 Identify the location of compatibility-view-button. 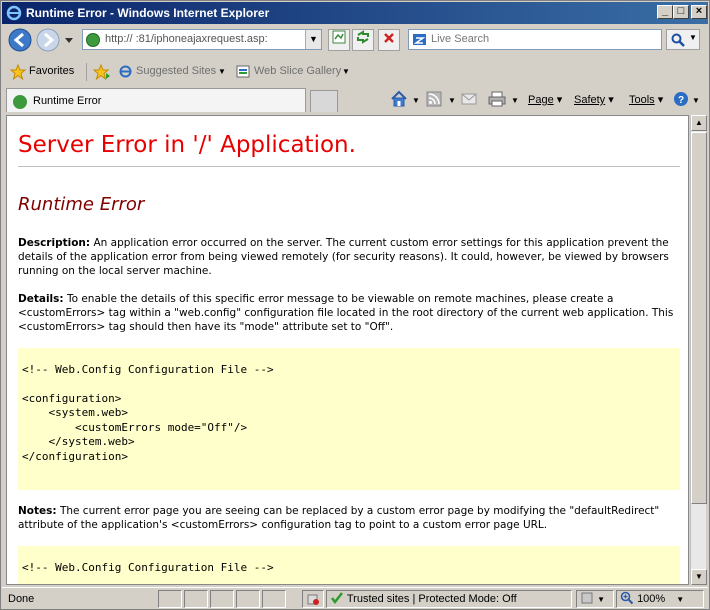
(339, 40).